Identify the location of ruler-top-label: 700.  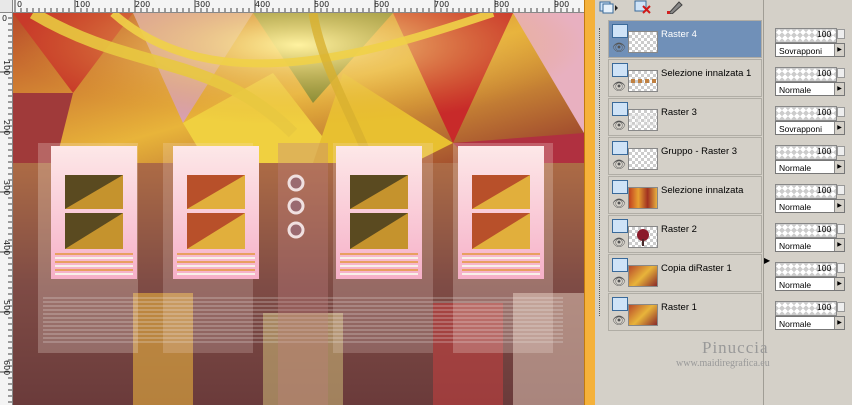
(442, 4).